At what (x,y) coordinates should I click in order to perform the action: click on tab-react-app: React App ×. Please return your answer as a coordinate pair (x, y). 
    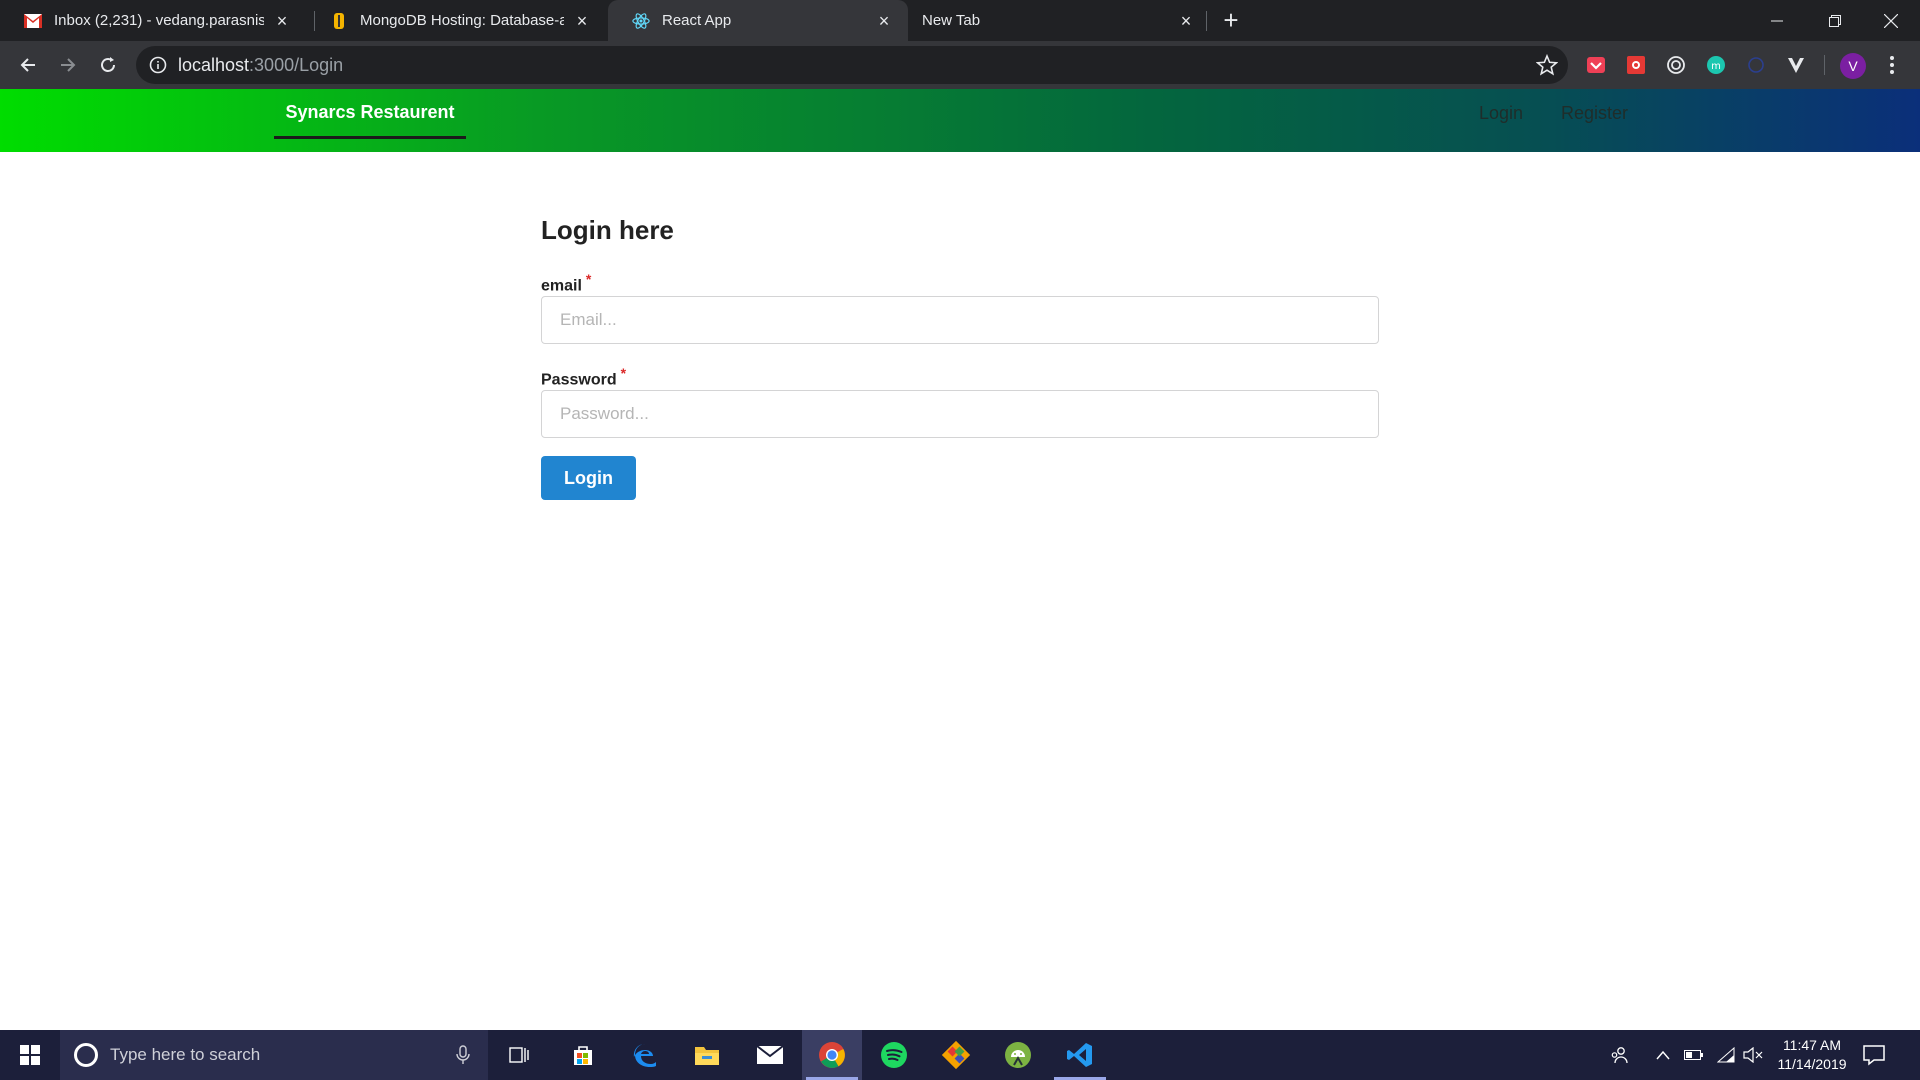
    Looking at the image, I should click on (758, 20).